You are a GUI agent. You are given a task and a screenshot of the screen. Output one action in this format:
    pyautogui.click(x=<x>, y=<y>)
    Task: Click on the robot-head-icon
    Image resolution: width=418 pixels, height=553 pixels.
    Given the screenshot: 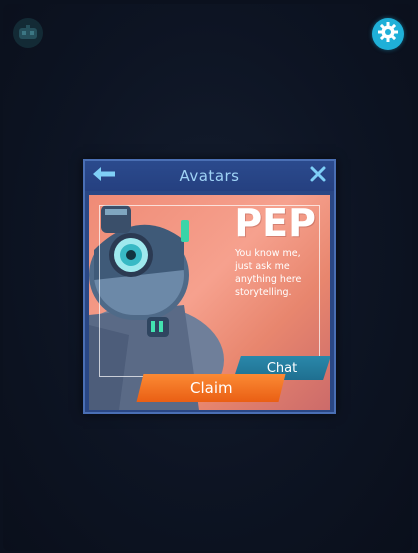 What is the action you would take?
    pyautogui.click(x=28, y=33)
    